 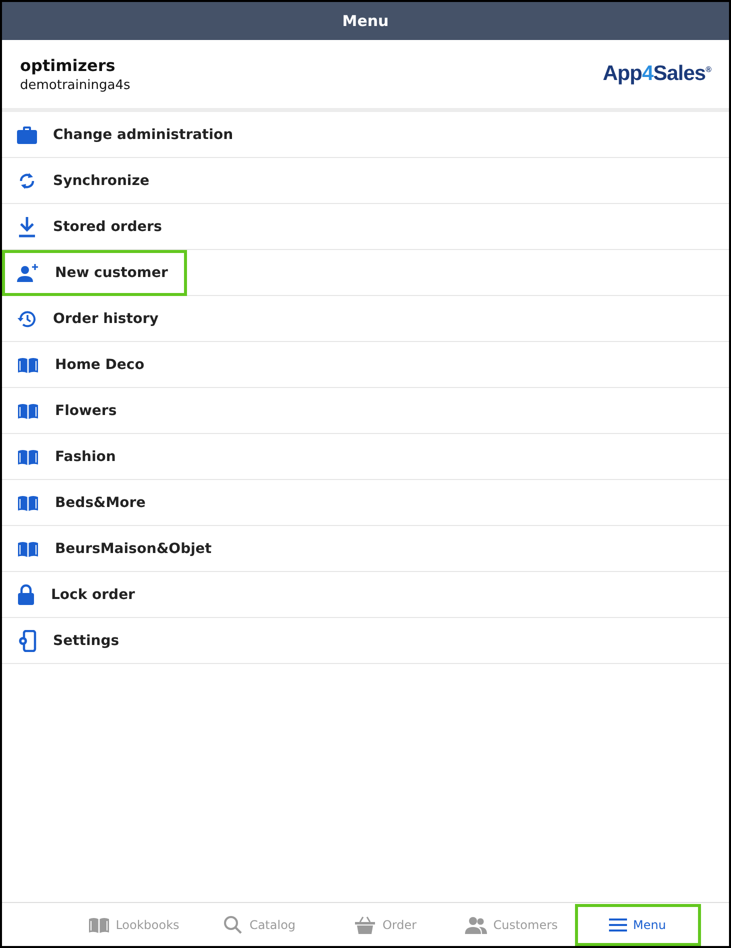 I want to click on menu-item: Synchronize, so click(x=85, y=181).